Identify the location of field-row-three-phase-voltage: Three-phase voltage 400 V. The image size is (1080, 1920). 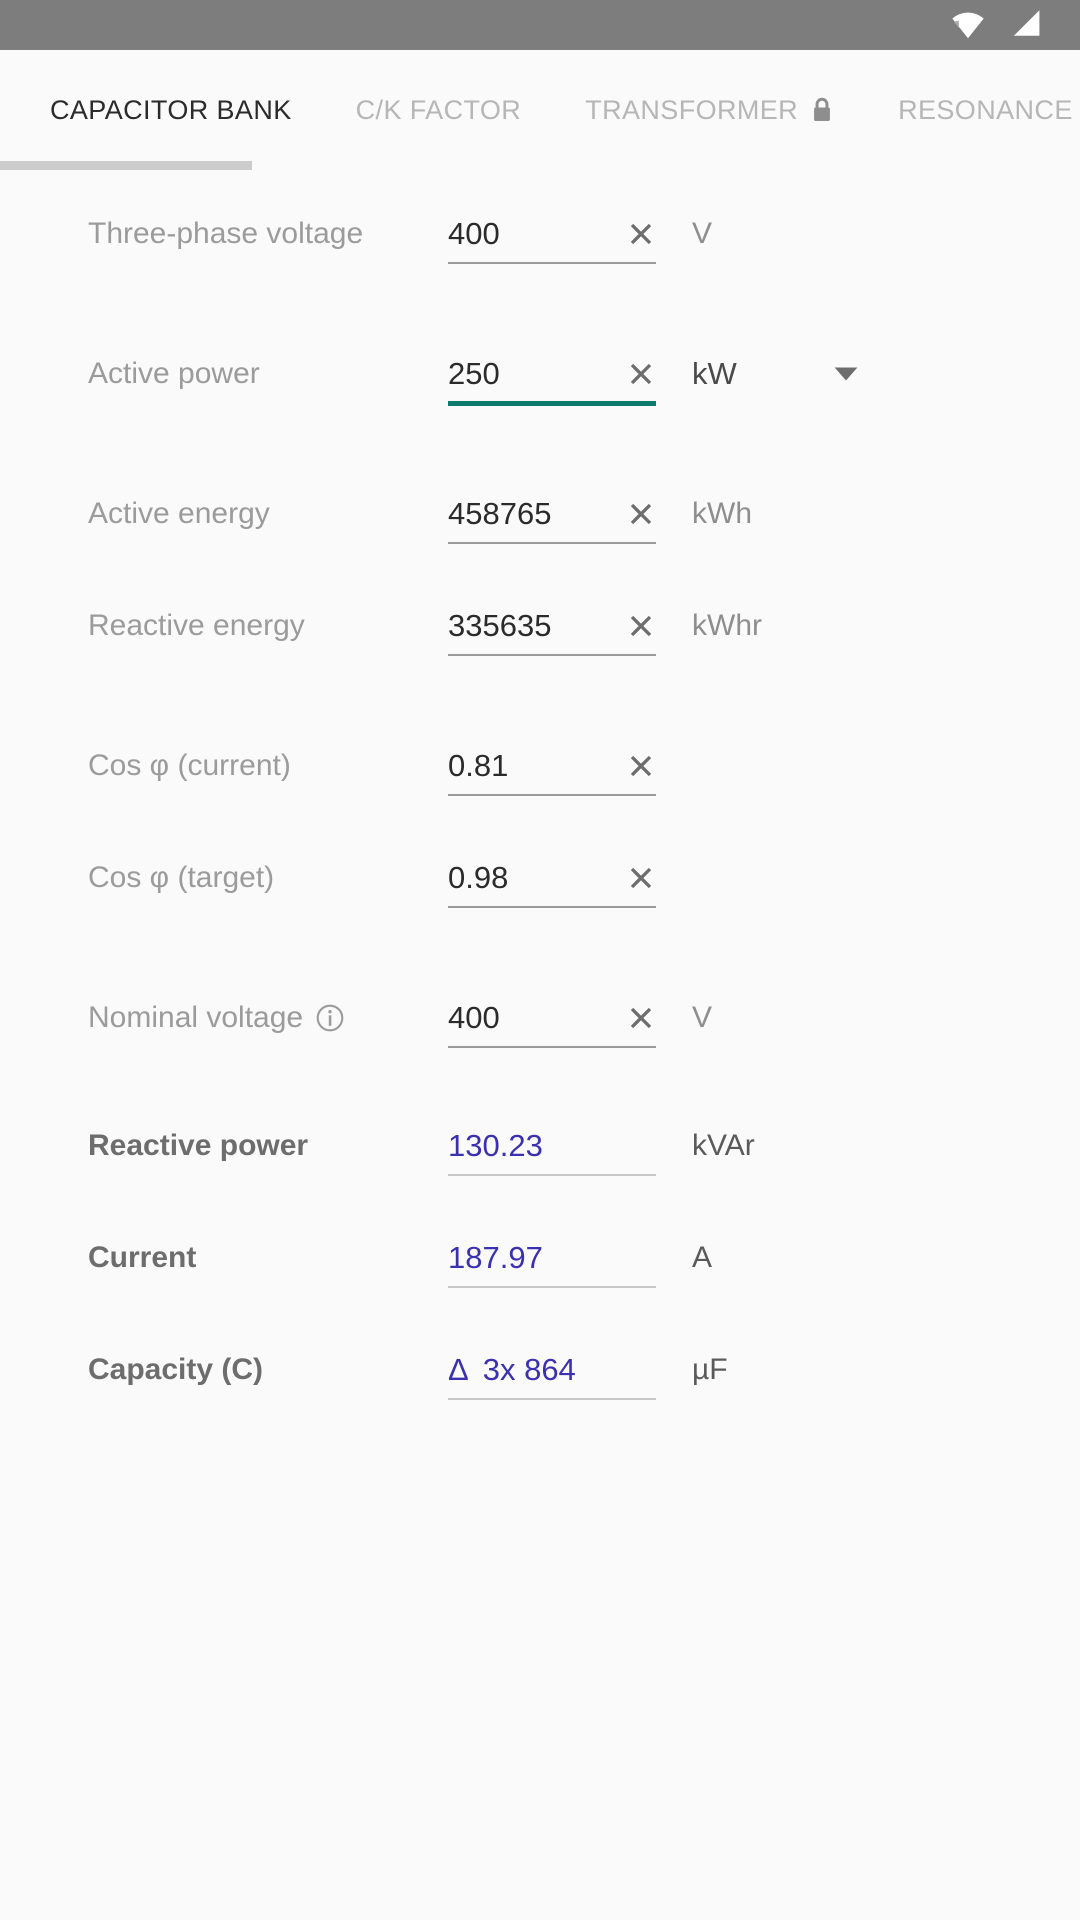
(540, 262).